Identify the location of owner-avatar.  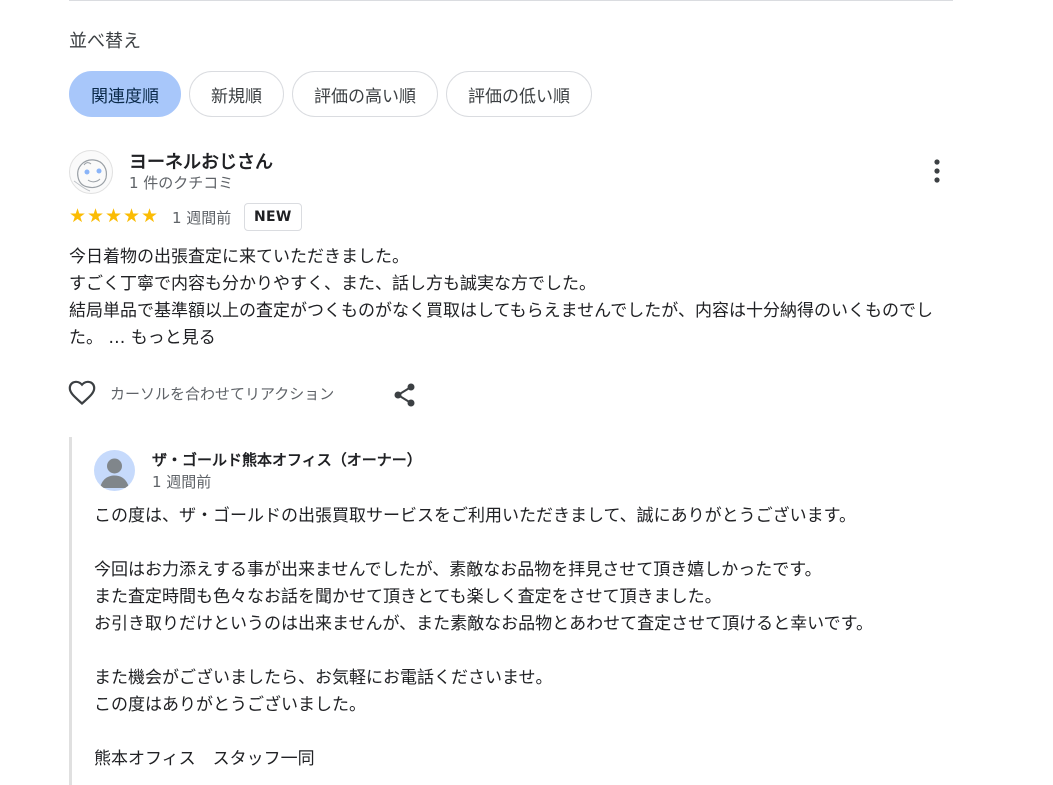
(114, 470).